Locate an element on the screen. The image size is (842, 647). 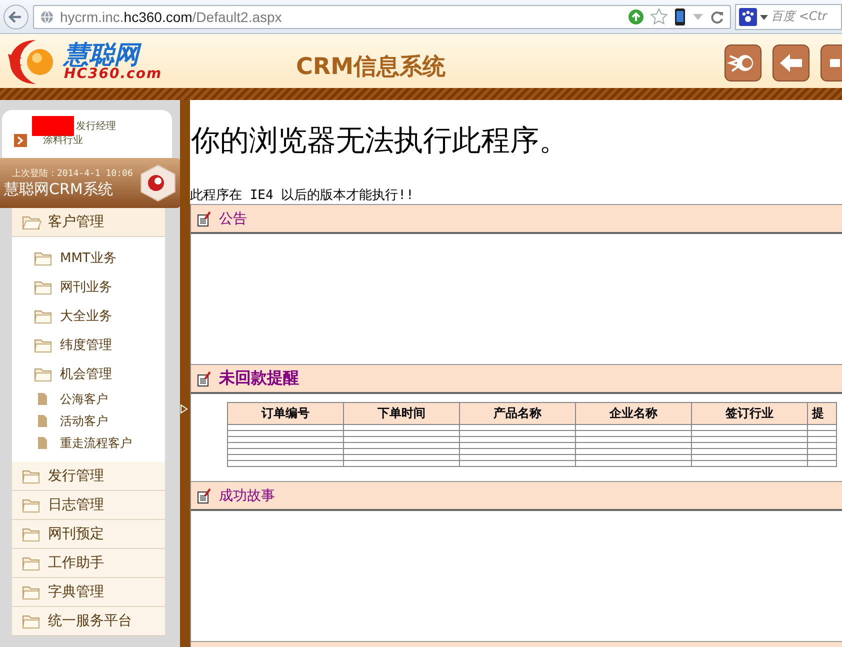
last-login-text: 上次登陆：2014-4-1 10:06 is located at coordinates (72, 174).